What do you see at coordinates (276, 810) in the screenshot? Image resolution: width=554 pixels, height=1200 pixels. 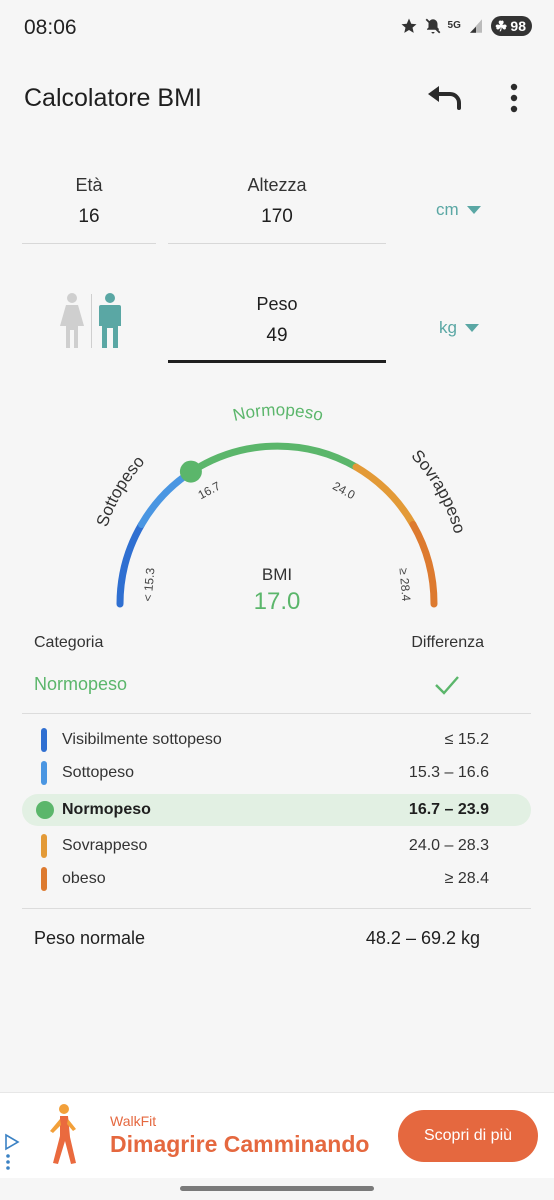 I see `category-row: Normopeso 16.7 – 23.9` at bounding box center [276, 810].